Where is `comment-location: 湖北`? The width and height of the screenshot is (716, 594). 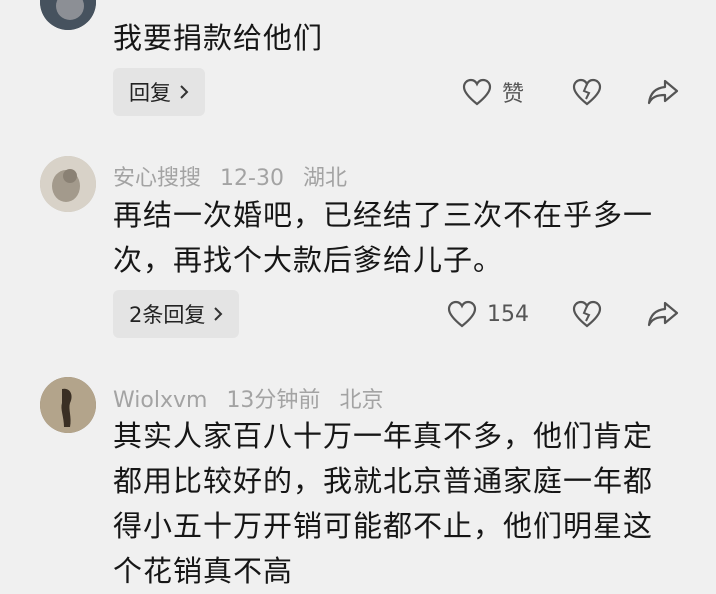
comment-location: 湖北 is located at coordinates (324, 178).